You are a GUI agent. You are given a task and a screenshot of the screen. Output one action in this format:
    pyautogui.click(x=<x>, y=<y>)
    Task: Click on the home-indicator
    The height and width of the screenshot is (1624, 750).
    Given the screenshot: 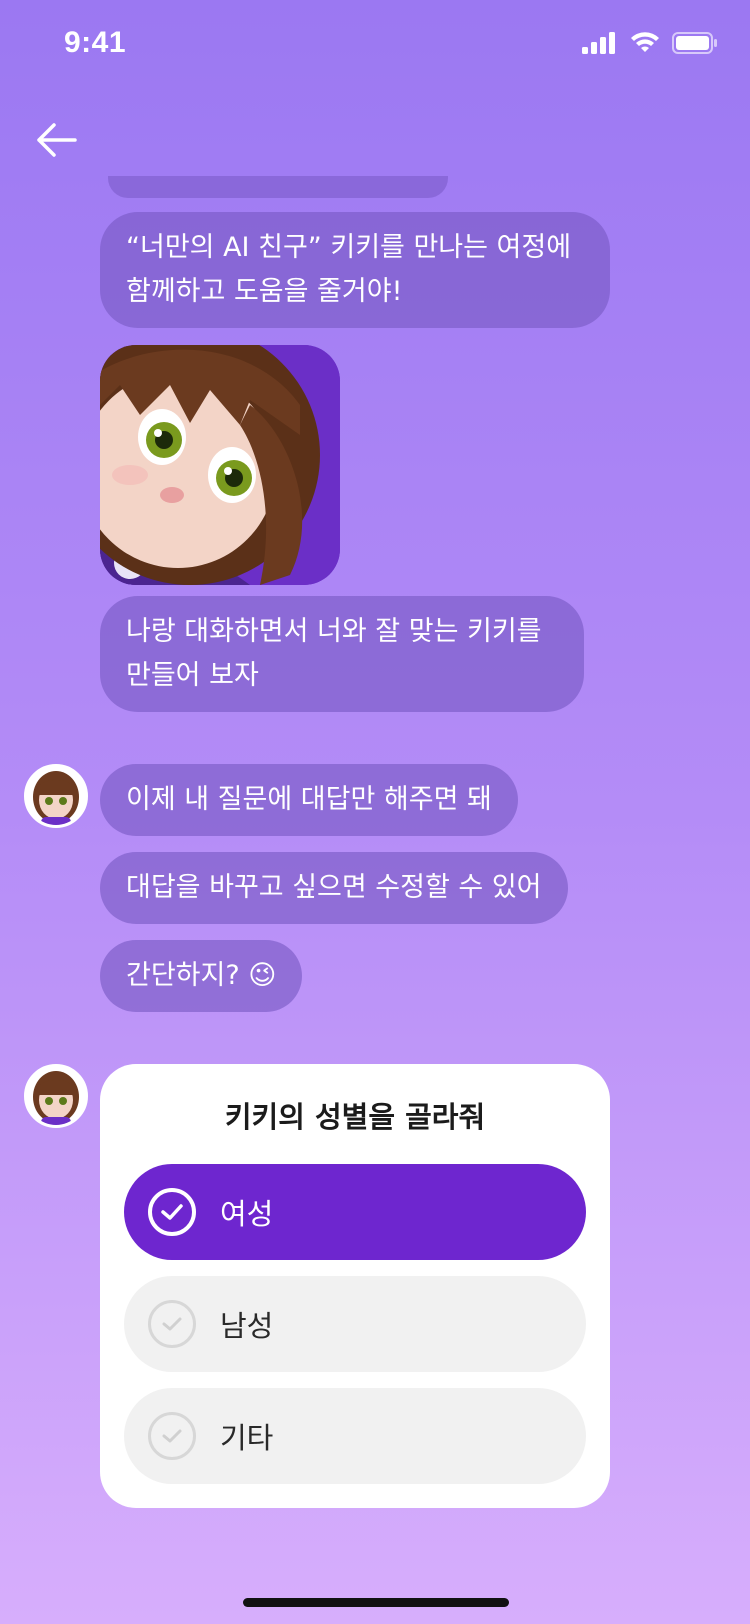 What is the action you would take?
    pyautogui.click(x=376, y=1602)
    